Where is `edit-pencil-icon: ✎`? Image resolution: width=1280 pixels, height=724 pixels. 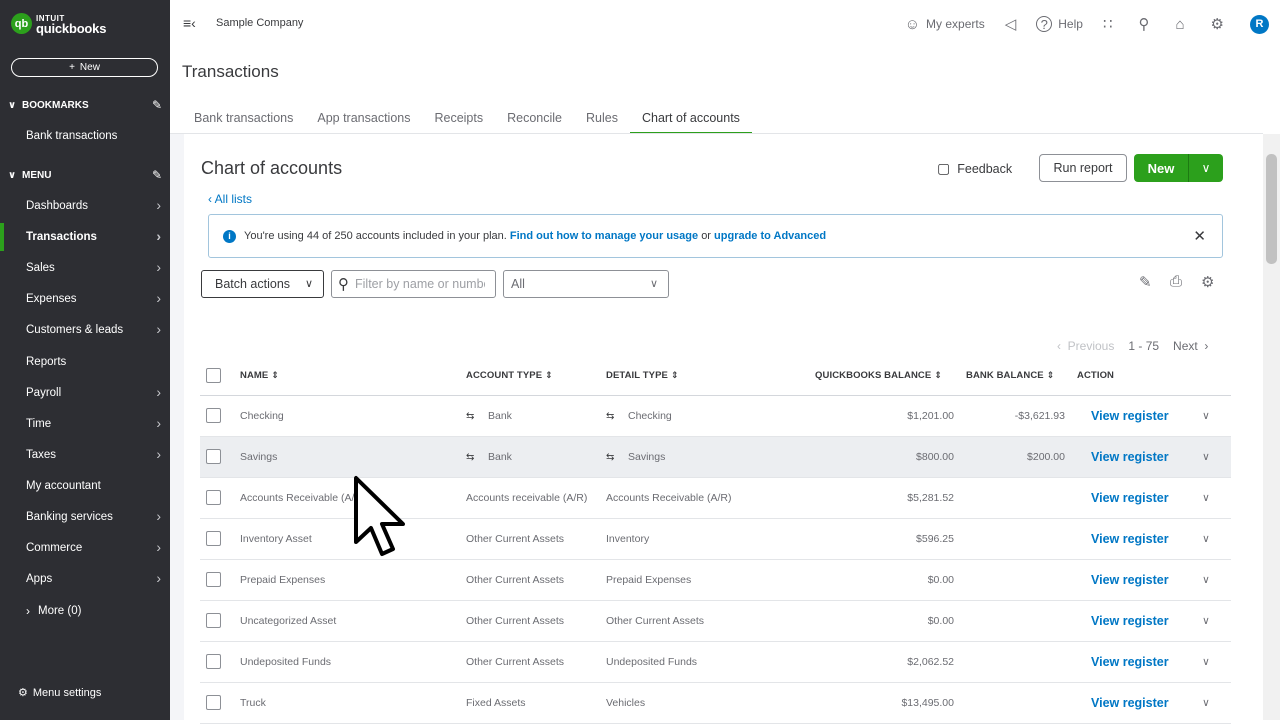 edit-pencil-icon: ✎ is located at coordinates (1145, 282).